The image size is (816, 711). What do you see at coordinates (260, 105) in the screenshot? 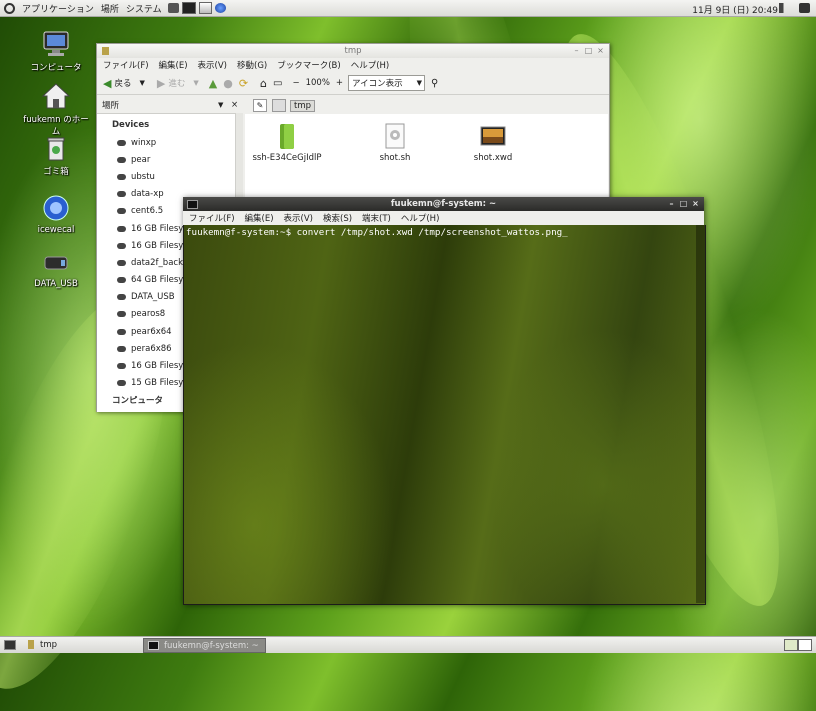
I see `edit-location-icon: ✎` at bounding box center [260, 105].